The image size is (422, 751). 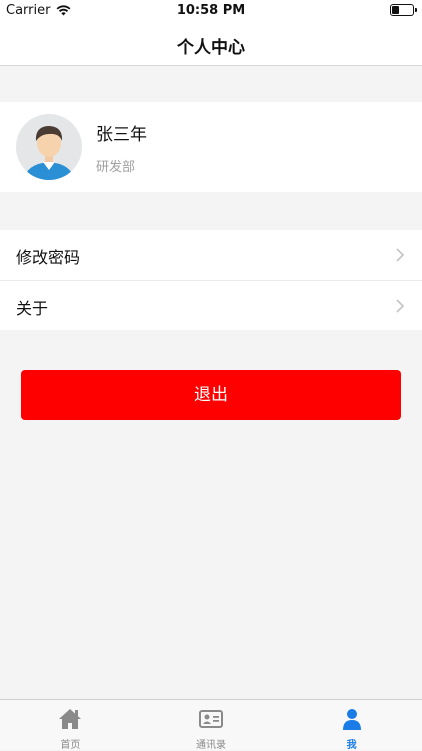 I want to click on status-right, so click(x=403, y=10).